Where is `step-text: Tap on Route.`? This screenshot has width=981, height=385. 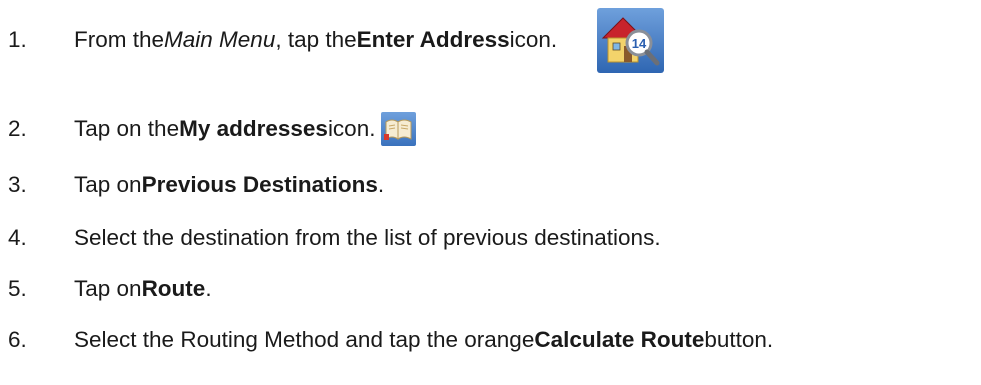 step-text: Tap on Route. is located at coordinates (143, 288).